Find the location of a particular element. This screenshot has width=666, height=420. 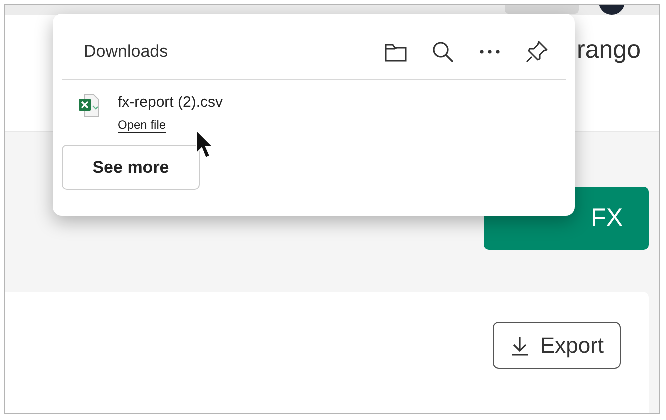

file-name: fx-report (2).csv is located at coordinates (171, 102).